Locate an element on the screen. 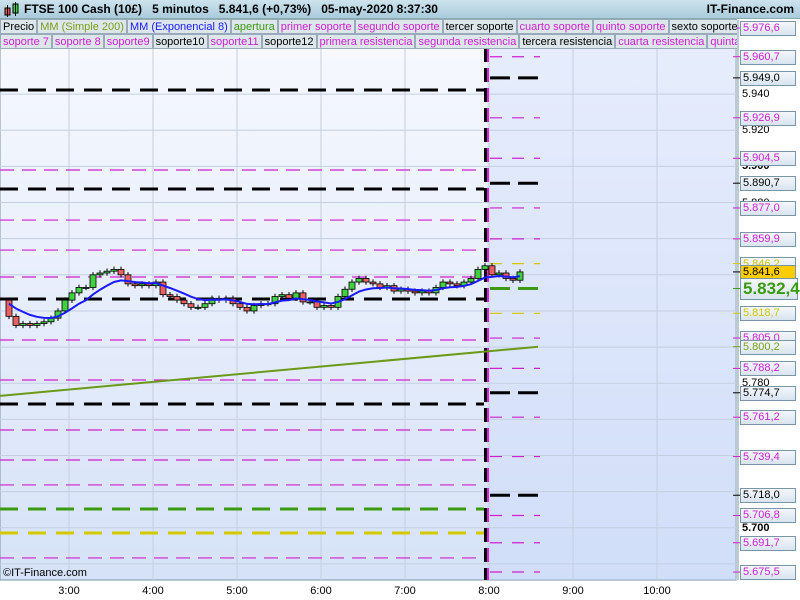 The height and width of the screenshot is (600, 800). legend-item: cuarta resistencia is located at coordinates (661, 41).